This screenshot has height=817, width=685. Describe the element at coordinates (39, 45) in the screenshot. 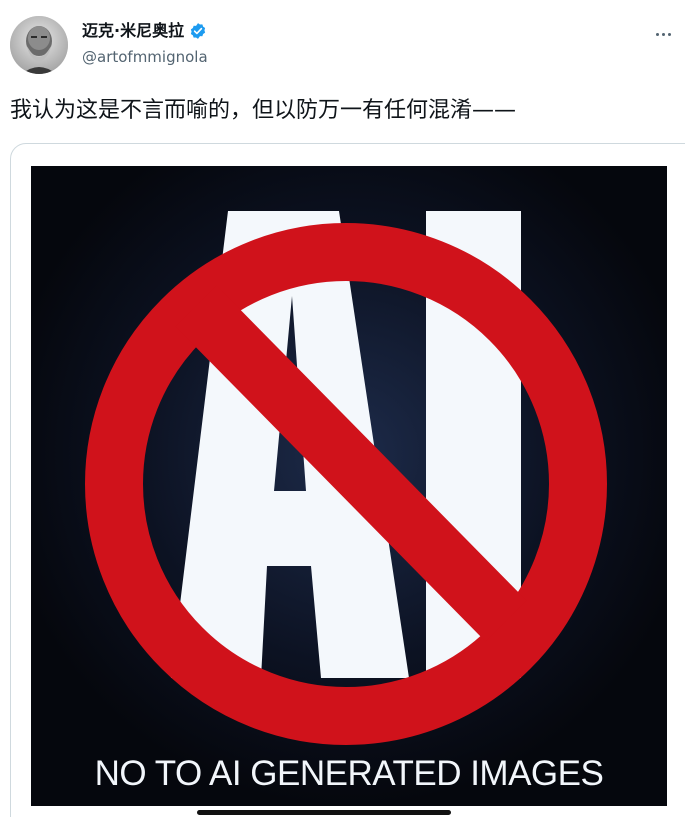

I see `avatar` at that location.